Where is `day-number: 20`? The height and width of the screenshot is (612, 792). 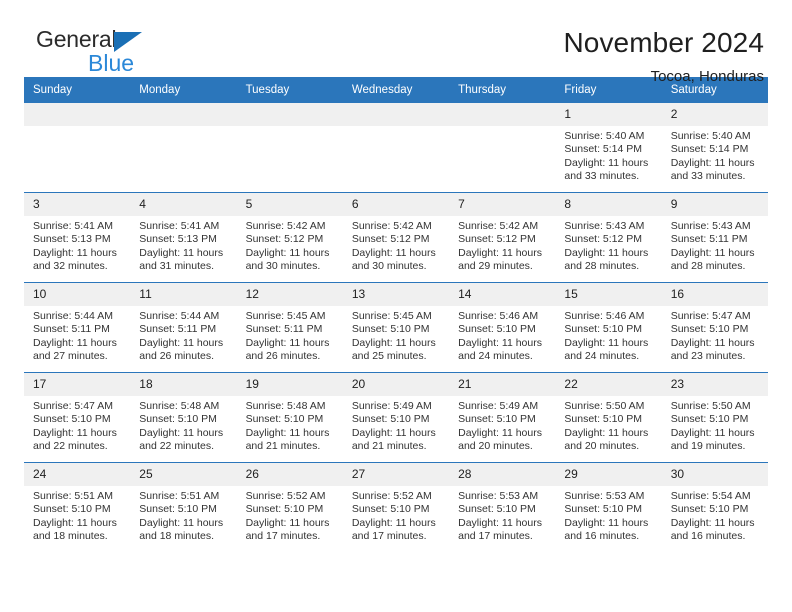
day-number: 20 is located at coordinates (396, 384).